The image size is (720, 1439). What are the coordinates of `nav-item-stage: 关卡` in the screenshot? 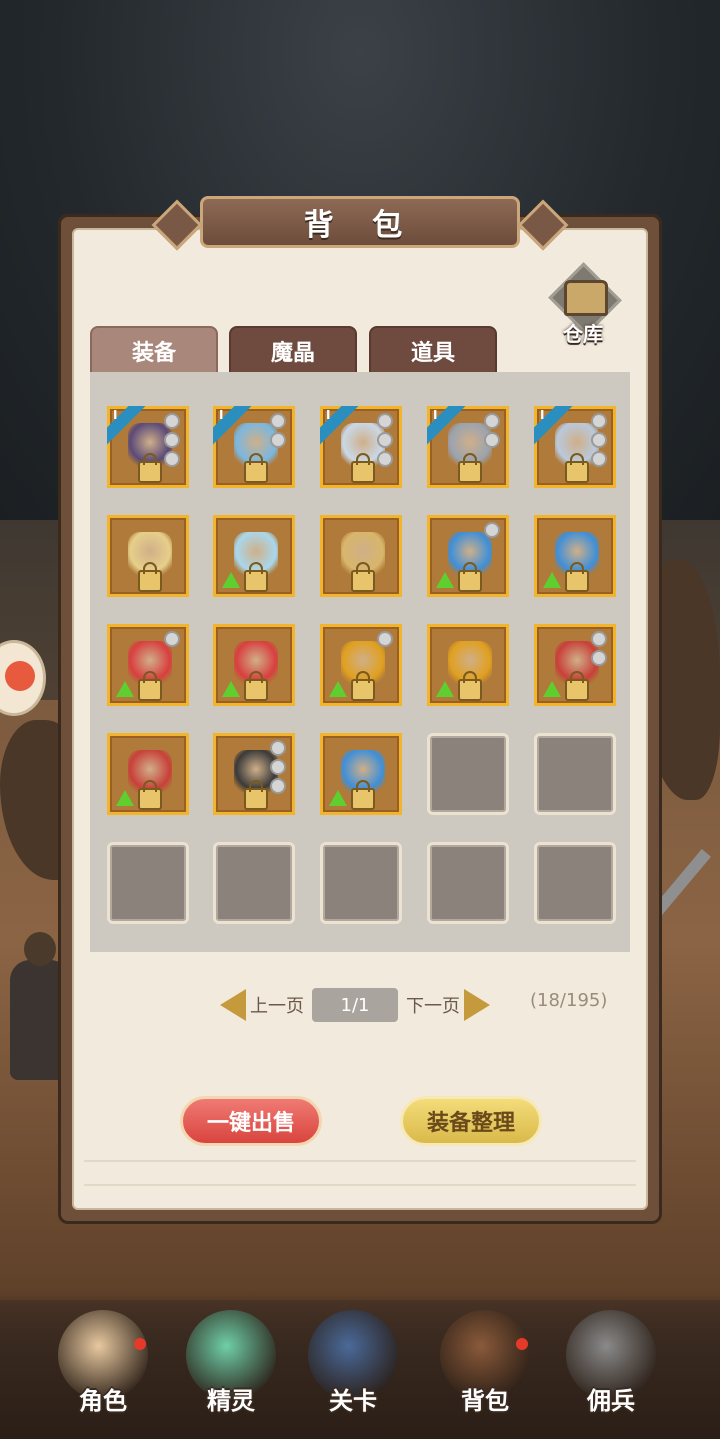 It's located at (353, 1370).